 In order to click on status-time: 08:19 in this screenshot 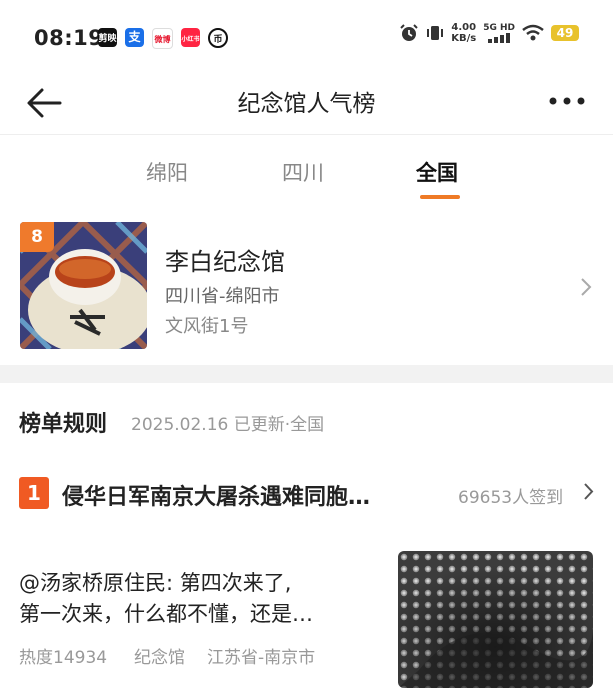, I will do `click(69, 38)`.